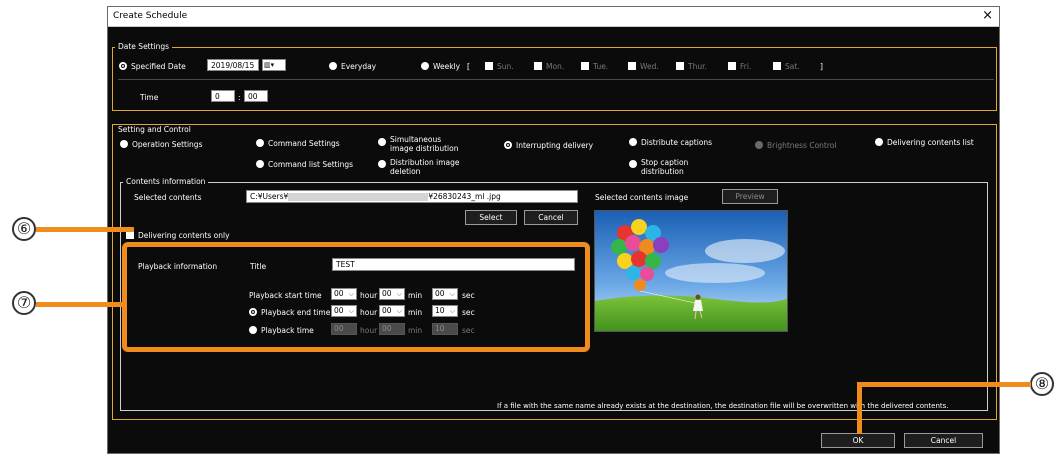 This screenshot has width=1060, height=454. What do you see at coordinates (468, 66) in the screenshot?
I see `bracket-open: [` at bounding box center [468, 66].